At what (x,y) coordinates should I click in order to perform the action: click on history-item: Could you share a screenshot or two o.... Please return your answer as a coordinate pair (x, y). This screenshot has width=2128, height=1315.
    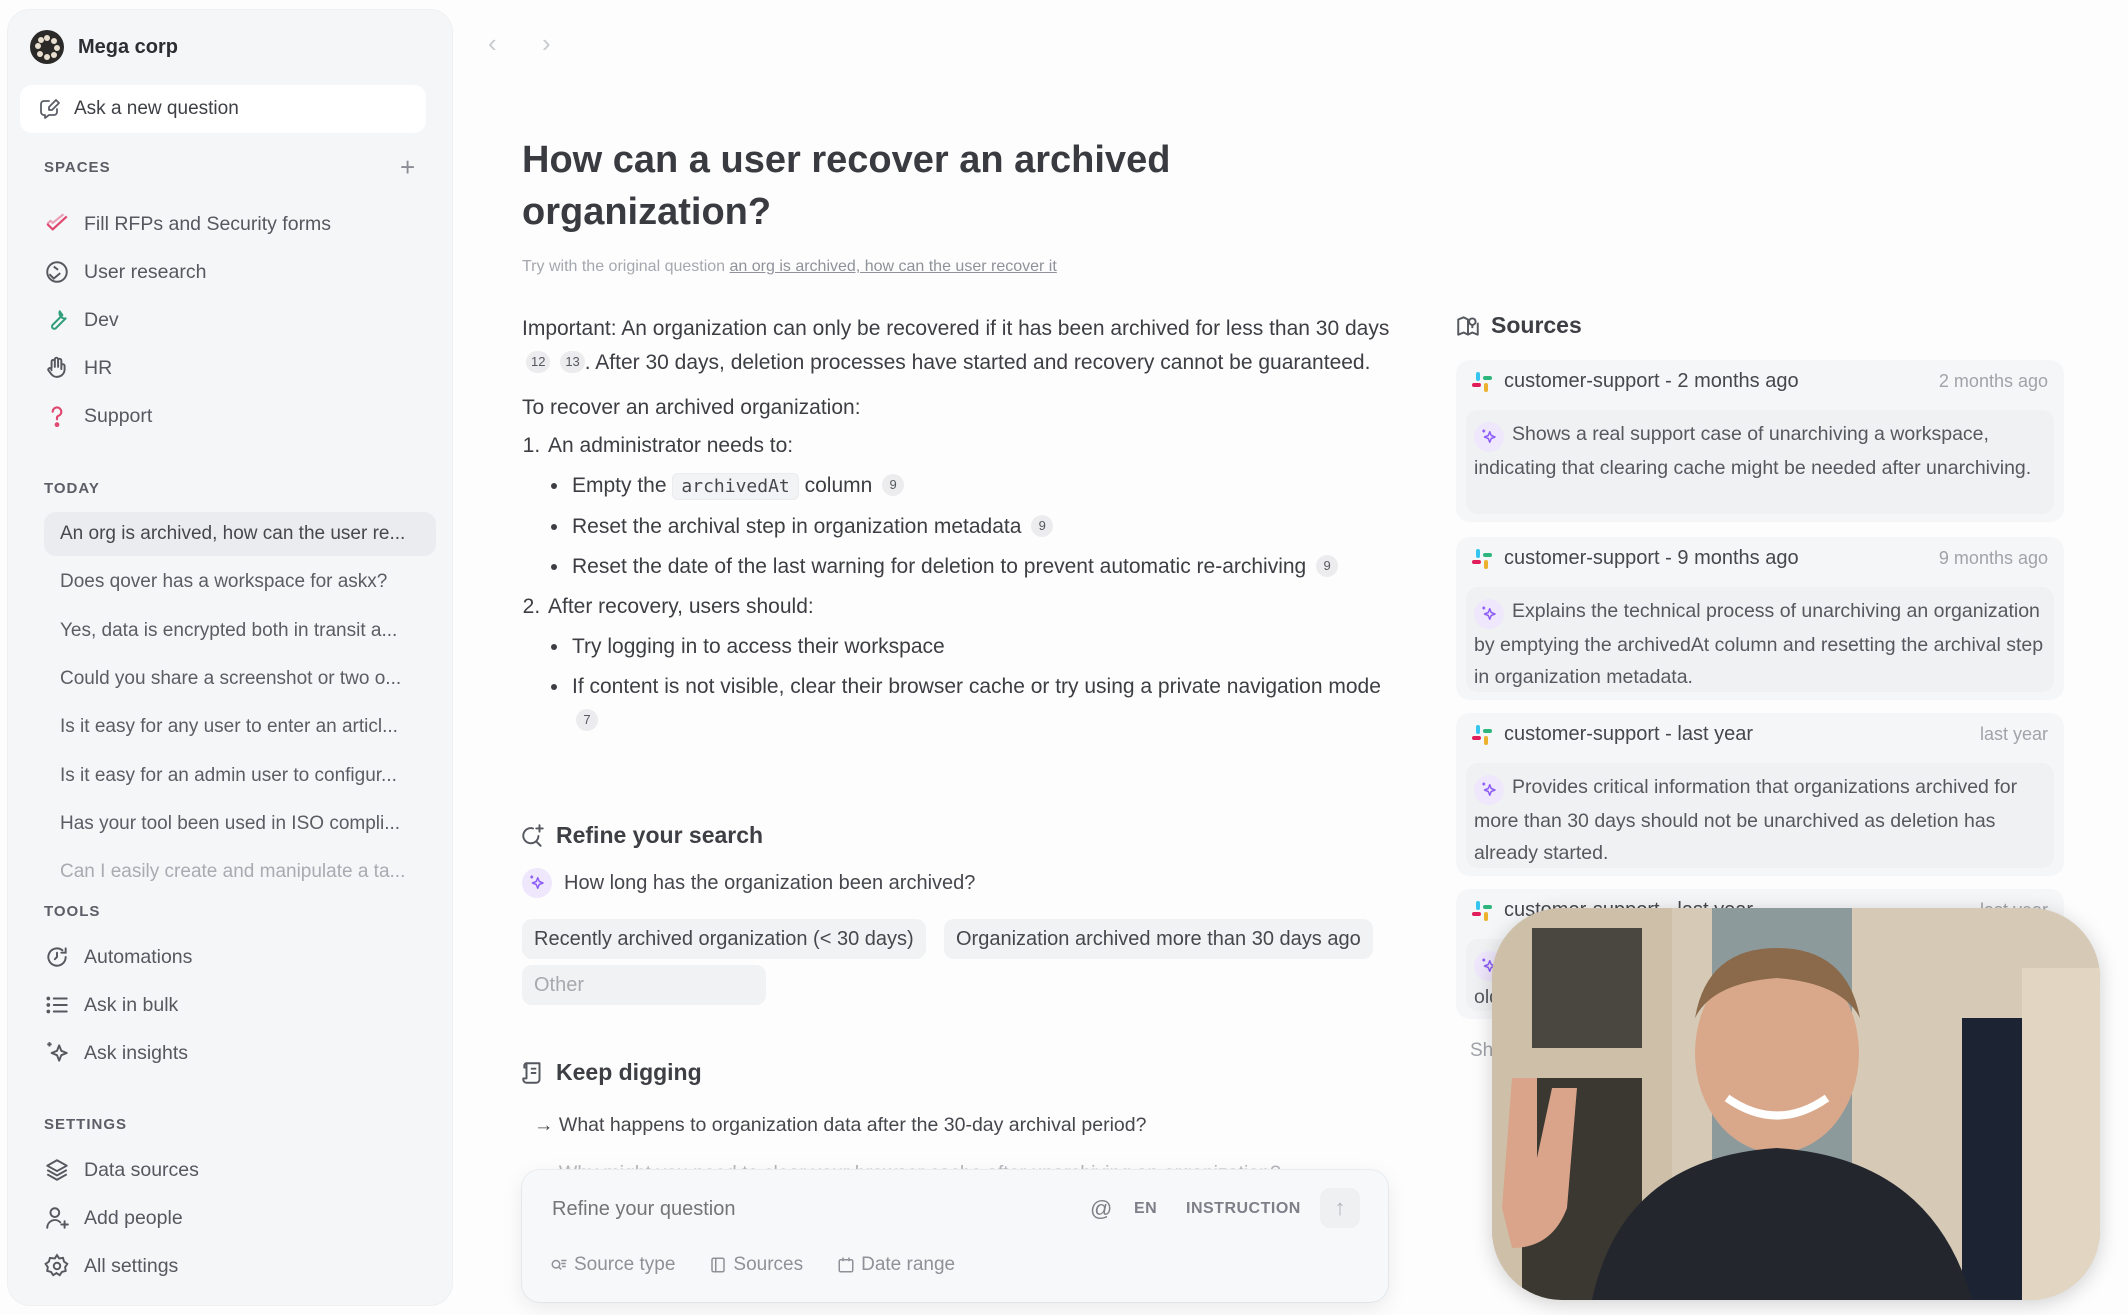
    Looking at the image, I should click on (240, 679).